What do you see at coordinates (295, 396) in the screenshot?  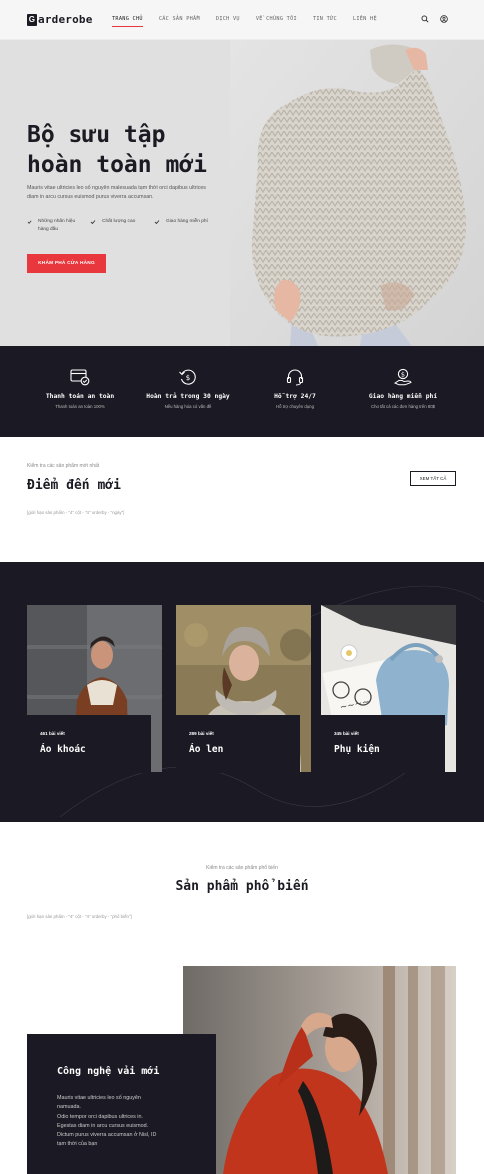 I see `feature-title: Hỗ trợ 24/7` at bounding box center [295, 396].